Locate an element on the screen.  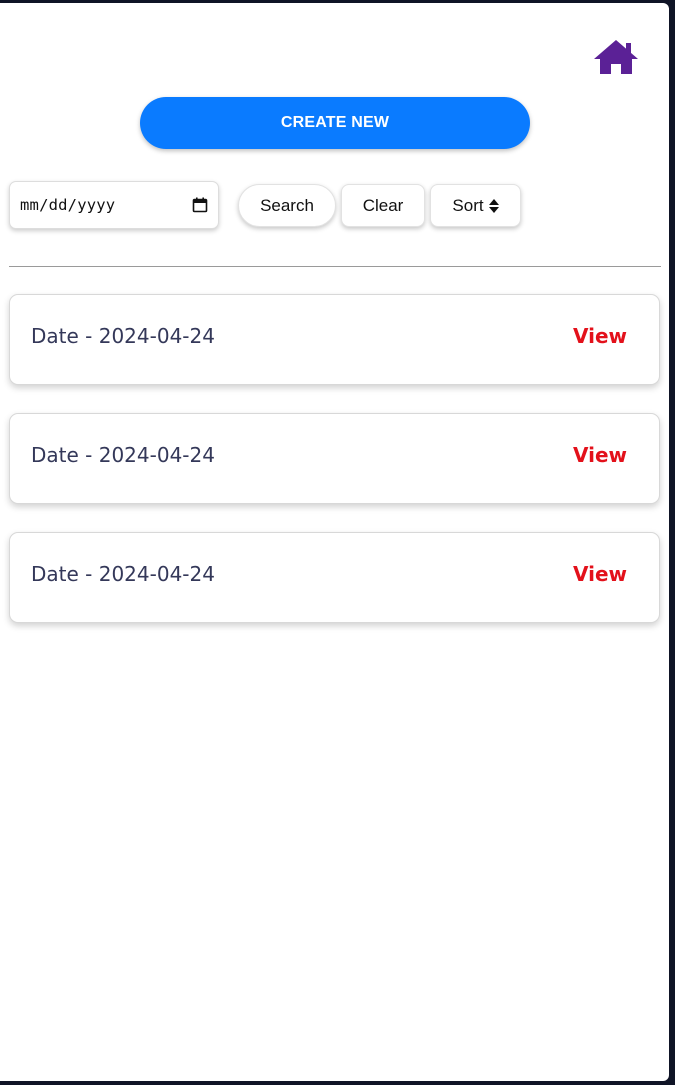
clear-button-label: Clear is located at coordinates (383, 205).